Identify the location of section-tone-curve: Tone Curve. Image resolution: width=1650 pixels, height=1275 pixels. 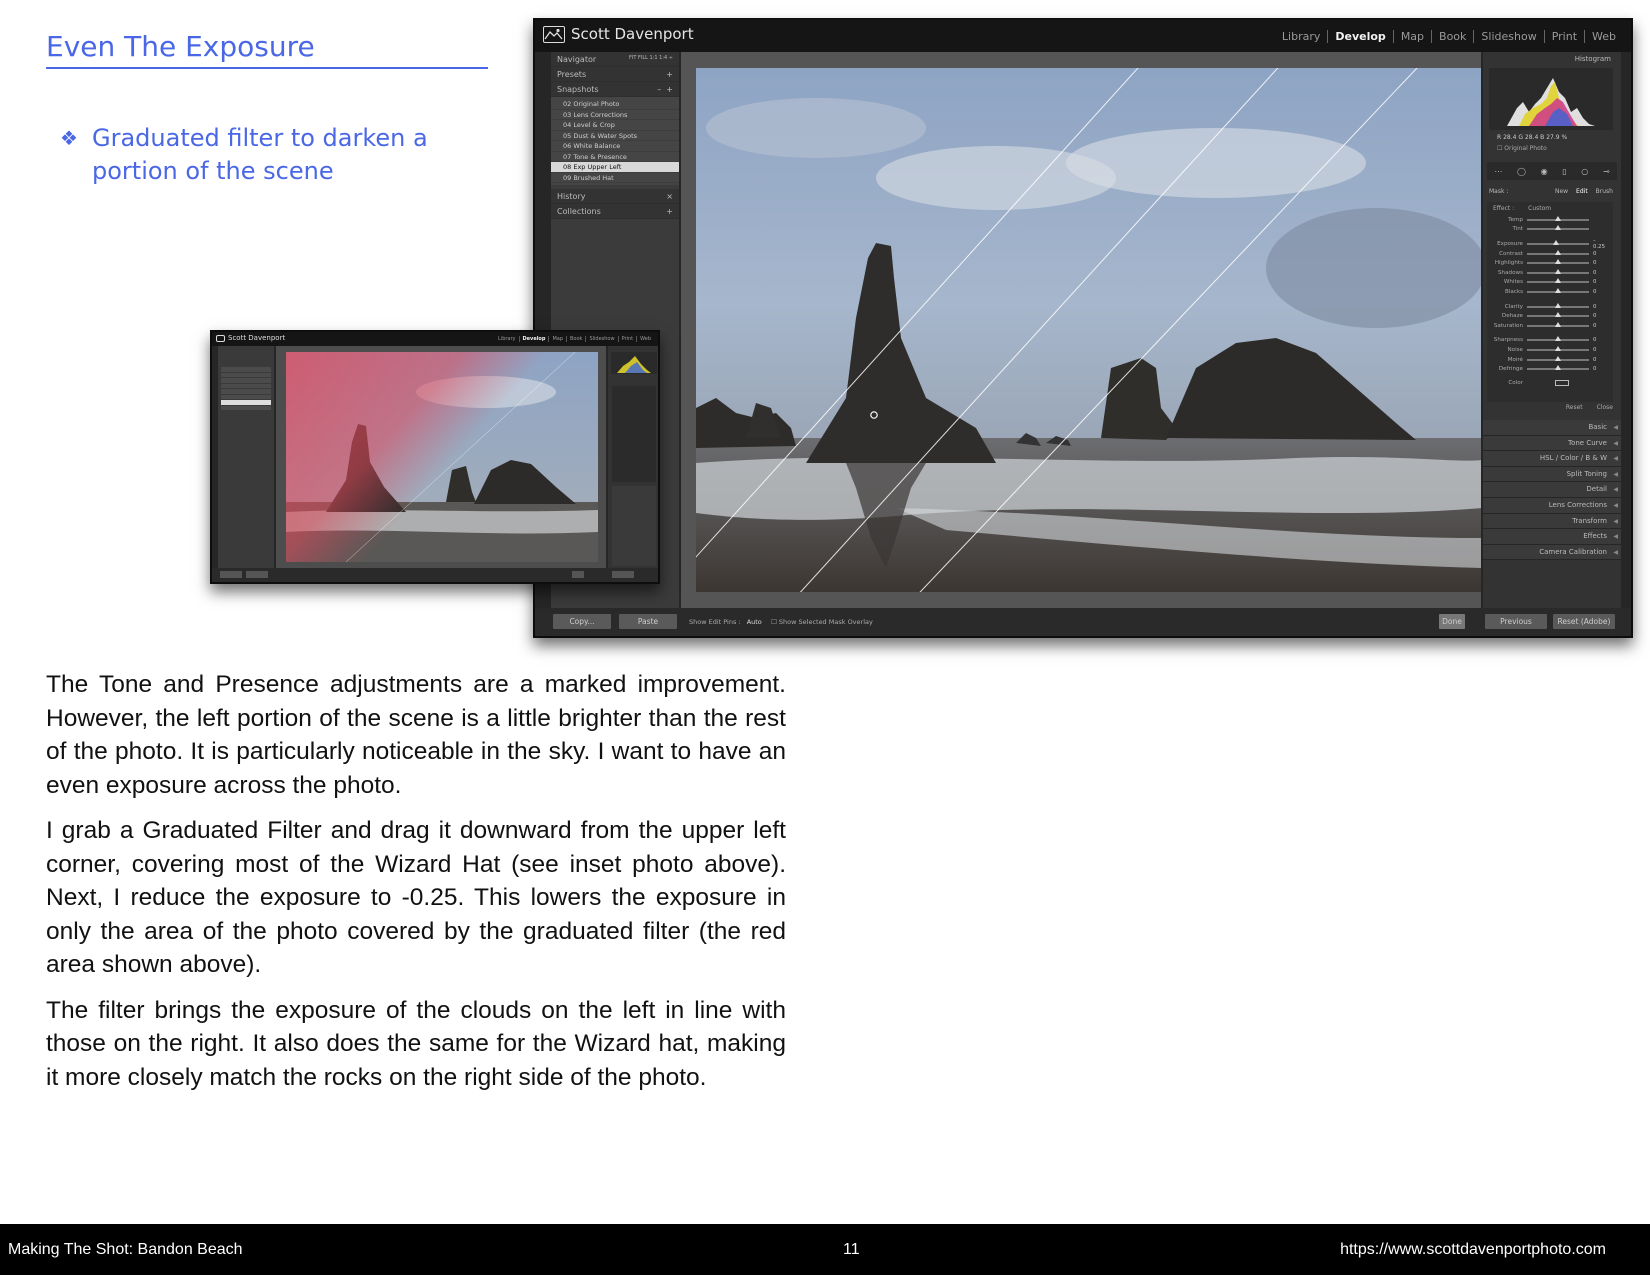
(1552, 443).